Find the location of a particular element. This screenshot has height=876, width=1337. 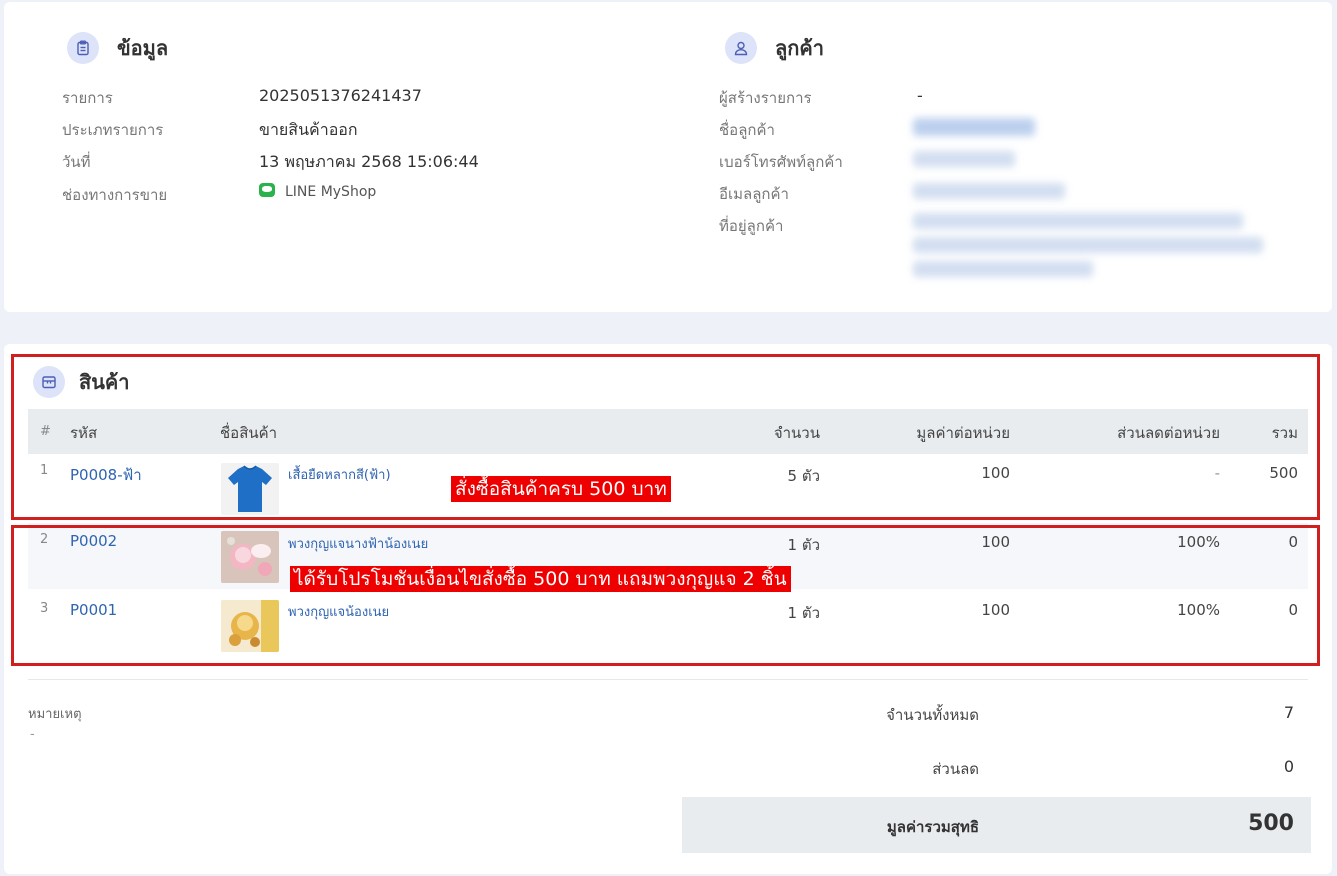

info-row-type: ประเภทรายการ is located at coordinates (112, 130).